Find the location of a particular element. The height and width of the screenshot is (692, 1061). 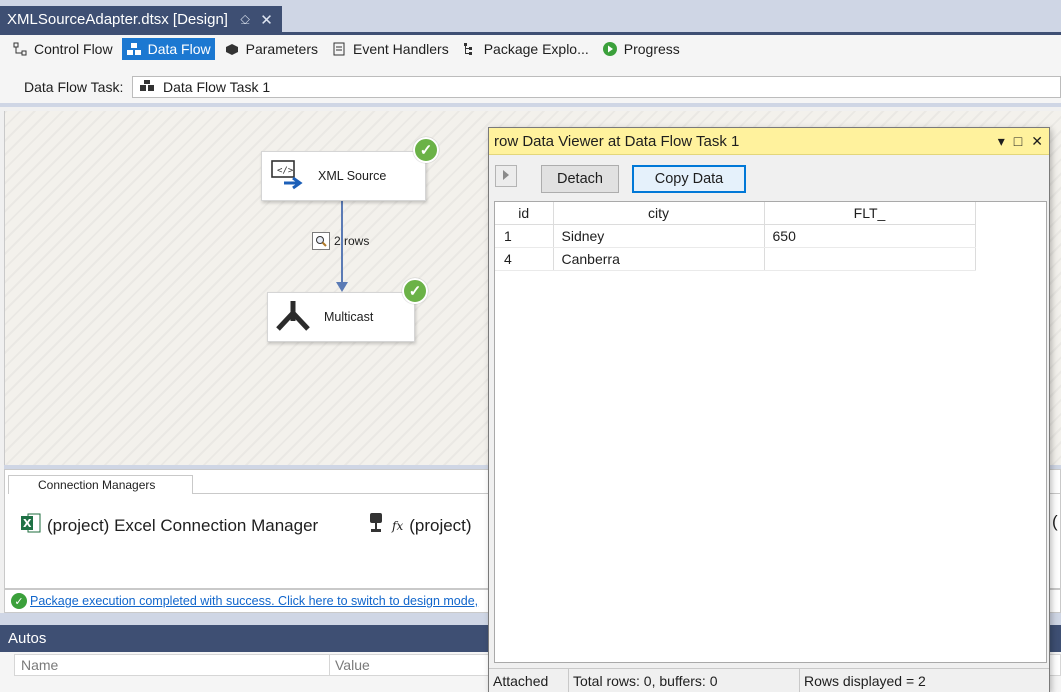

database-icon is located at coordinates (376, 525).